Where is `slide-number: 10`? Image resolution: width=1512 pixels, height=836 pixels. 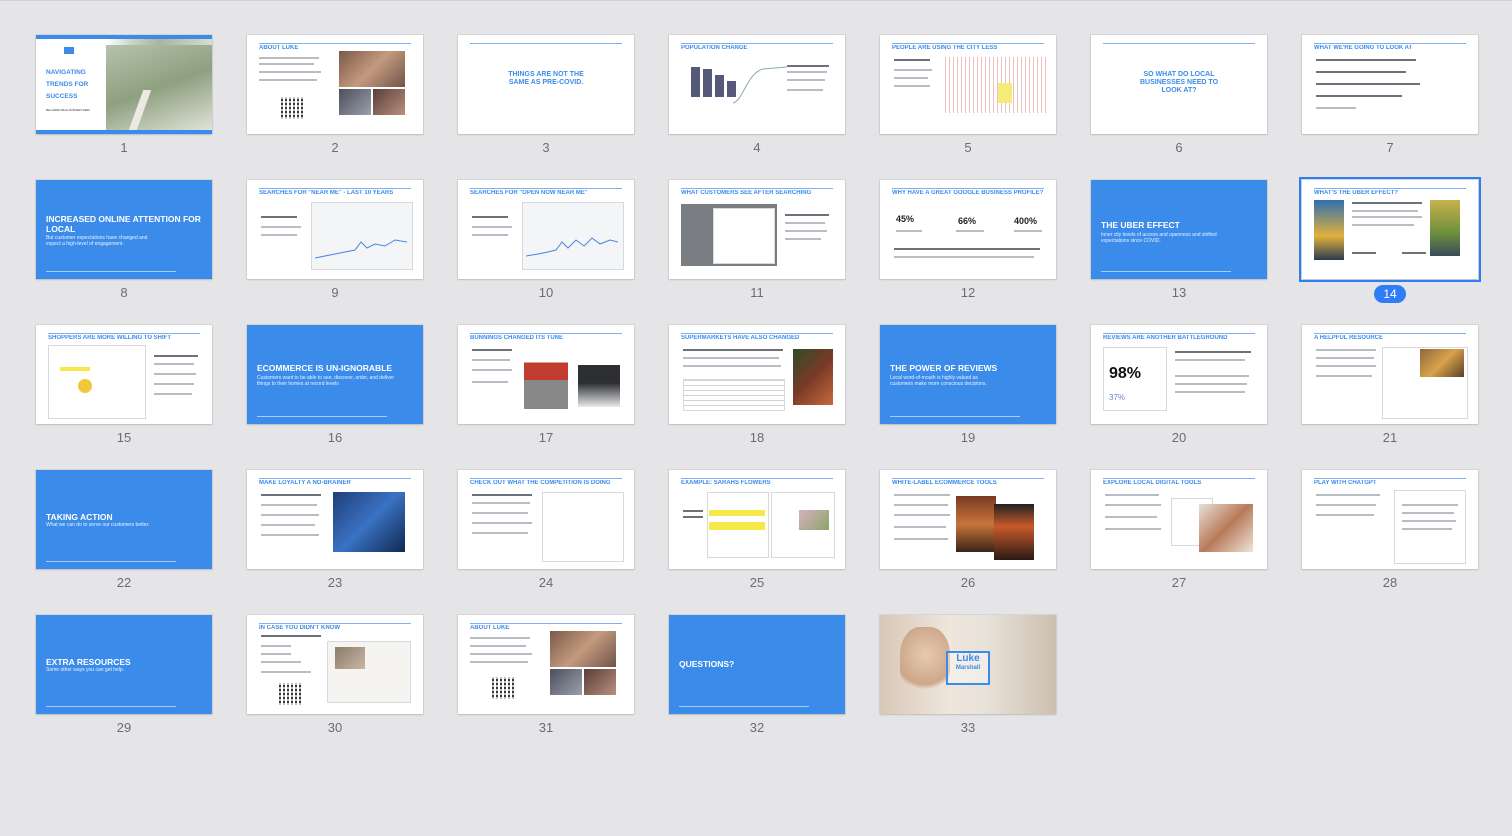 slide-number: 10 is located at coordinates (546, 292).